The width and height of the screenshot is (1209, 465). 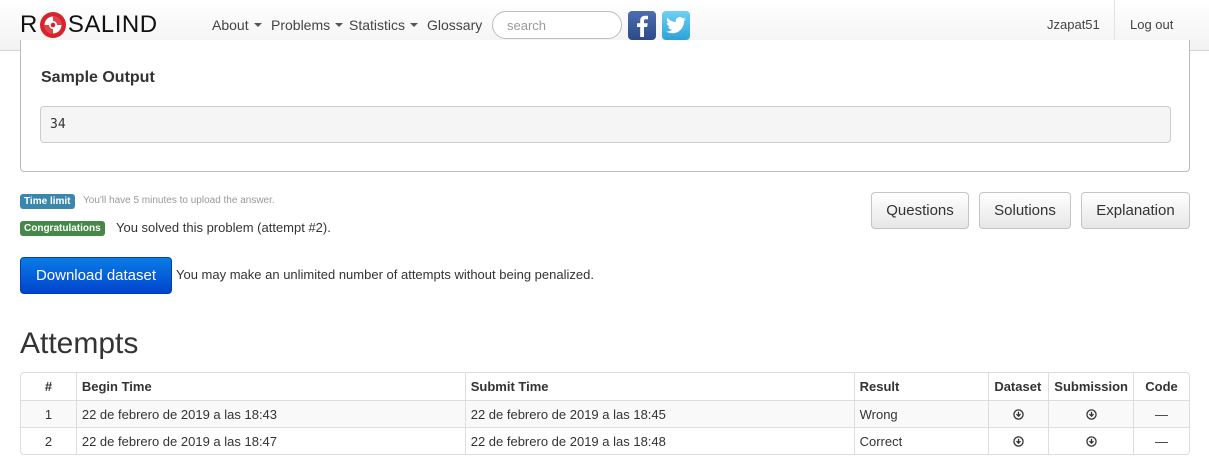 I want to click on row-submit-time: 22 de febrero de 2019 a las 18:48, so click(x=659, y=440).